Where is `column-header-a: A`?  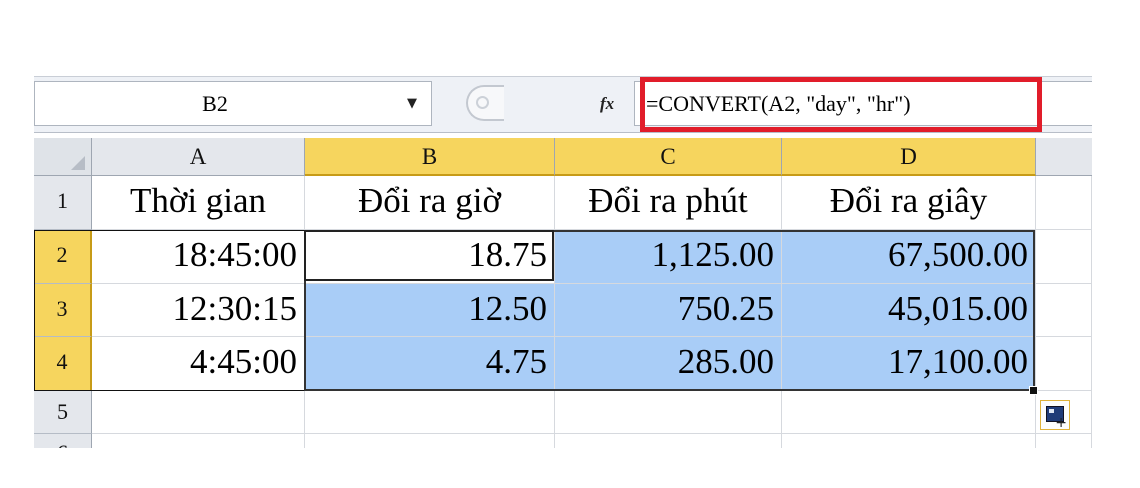
column-header-a: A is located at coordinates (198, 157).